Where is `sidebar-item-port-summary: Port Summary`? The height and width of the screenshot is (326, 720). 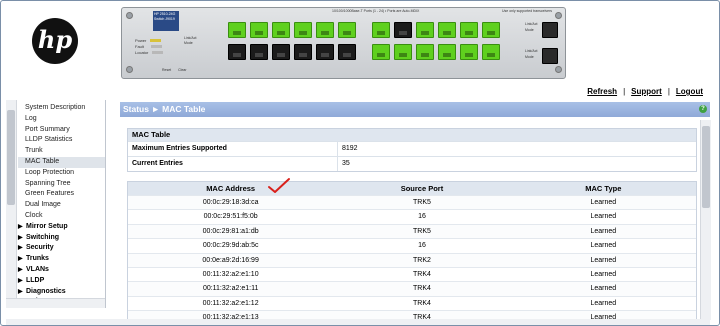
sidebar-item-port-summary: Port Summary is located at coordinates (61, 130).